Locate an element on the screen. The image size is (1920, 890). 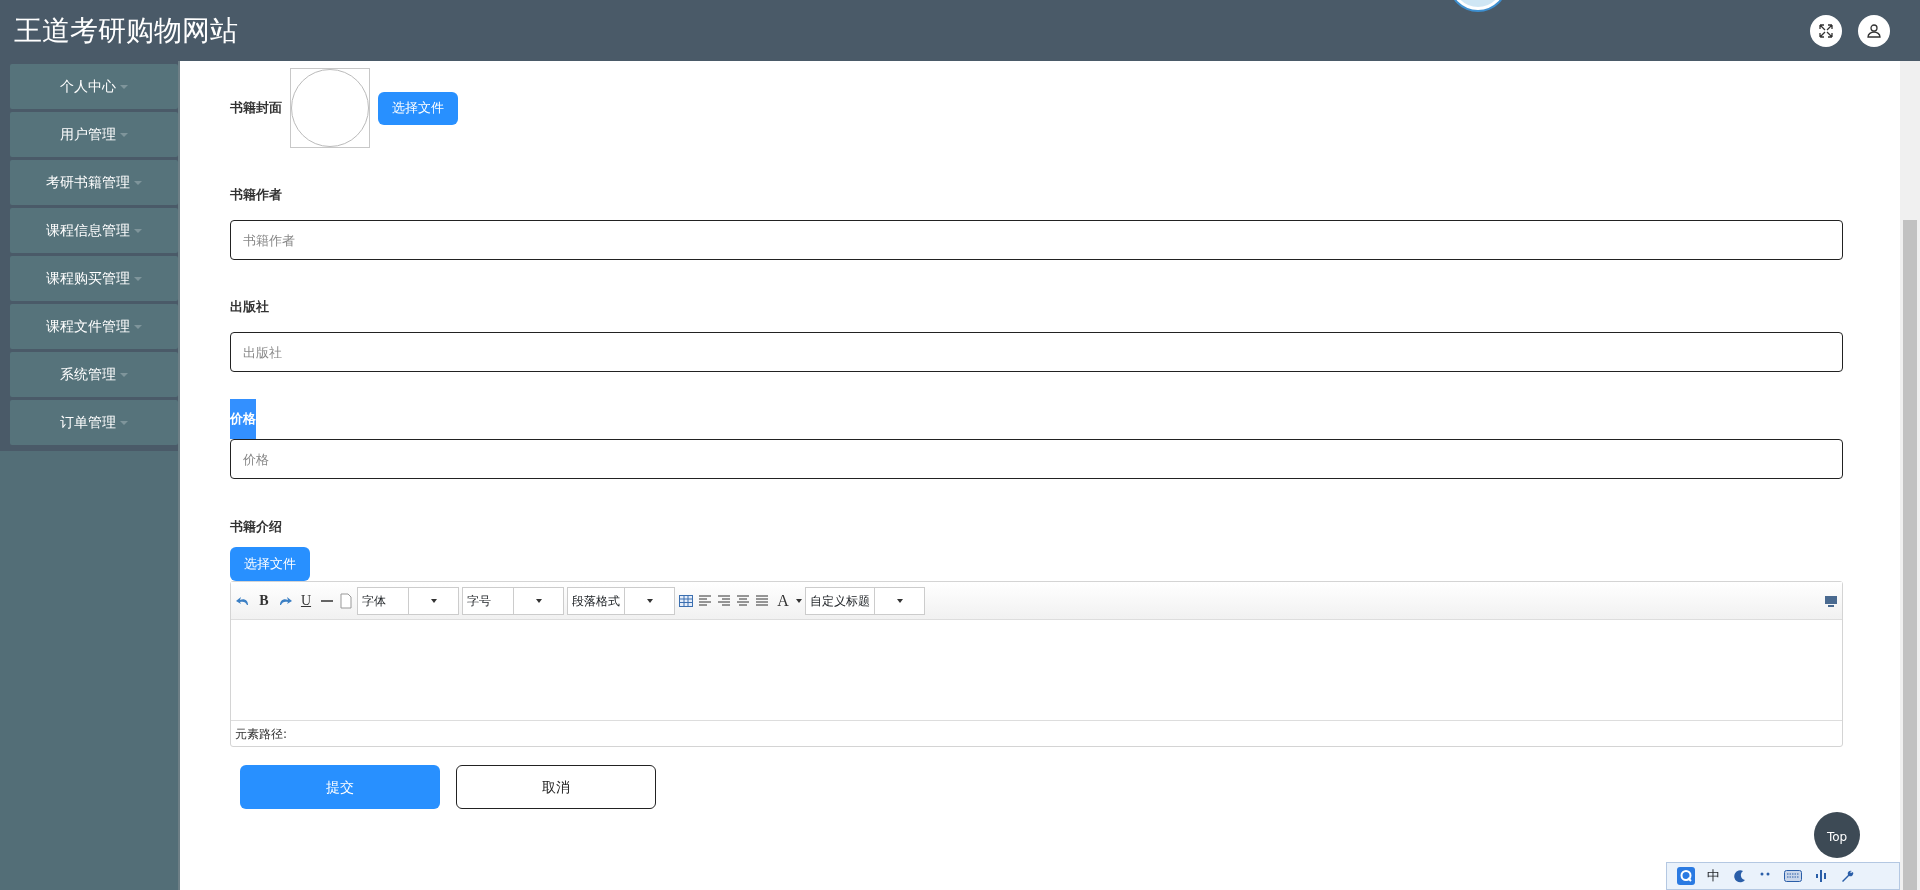
align-left-icon is located at coordinates (705, 600).